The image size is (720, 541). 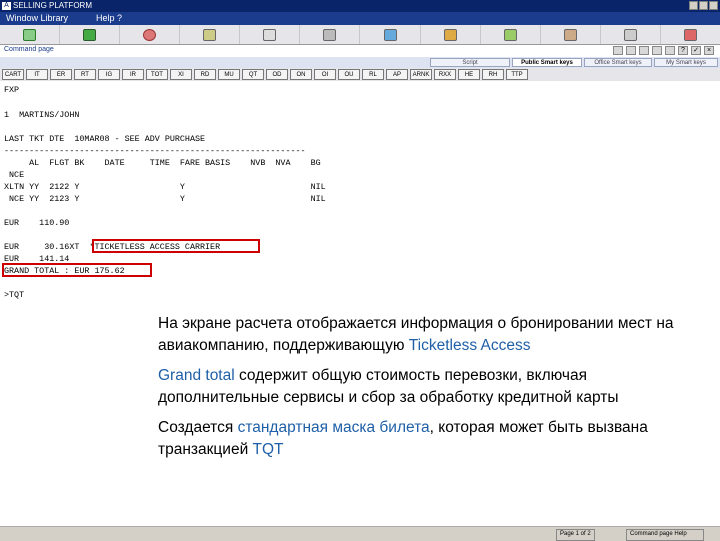 I want to click on toolbar-button-user, so click(x=150, y=34).